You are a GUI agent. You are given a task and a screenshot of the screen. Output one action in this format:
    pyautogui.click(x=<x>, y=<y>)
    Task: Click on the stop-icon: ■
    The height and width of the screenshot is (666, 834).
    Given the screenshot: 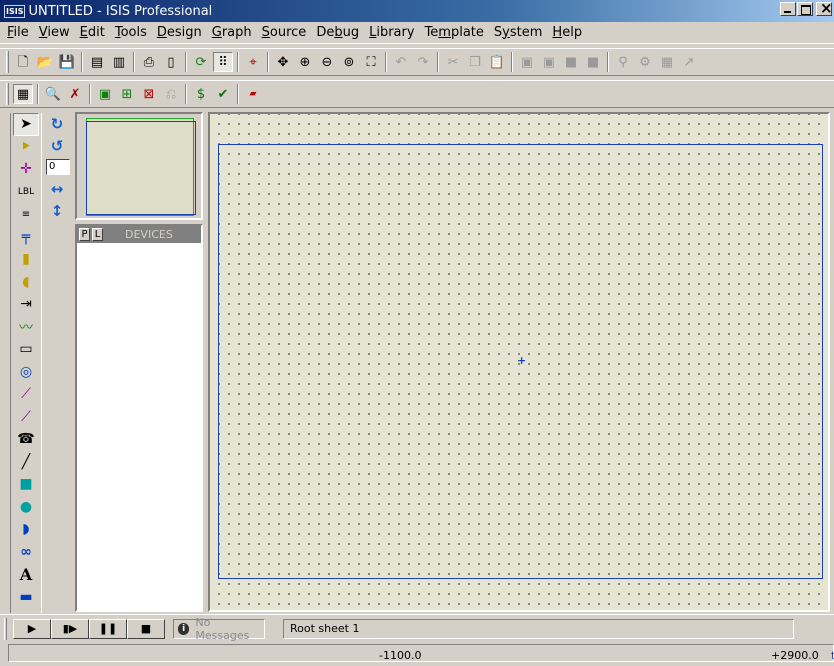 What is the action you would take?
    pyautogui.click(x=146, y=628)
    